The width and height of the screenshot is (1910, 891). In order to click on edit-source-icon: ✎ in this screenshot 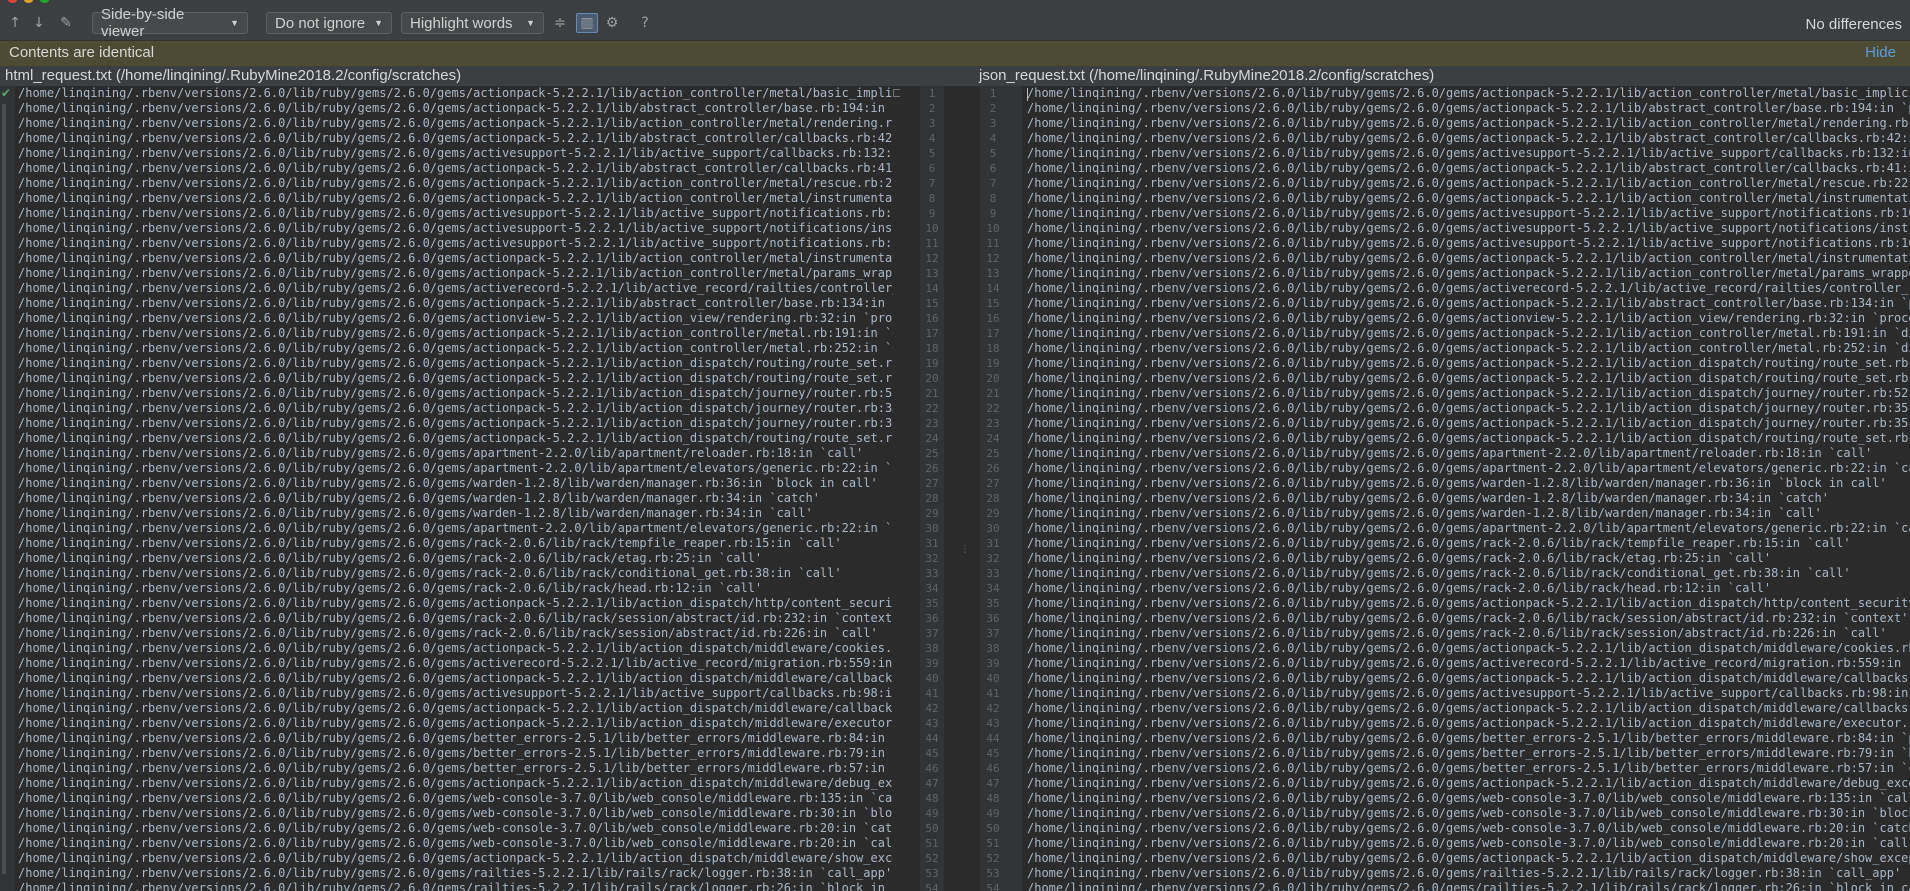, I will do `click(66, 23)`.